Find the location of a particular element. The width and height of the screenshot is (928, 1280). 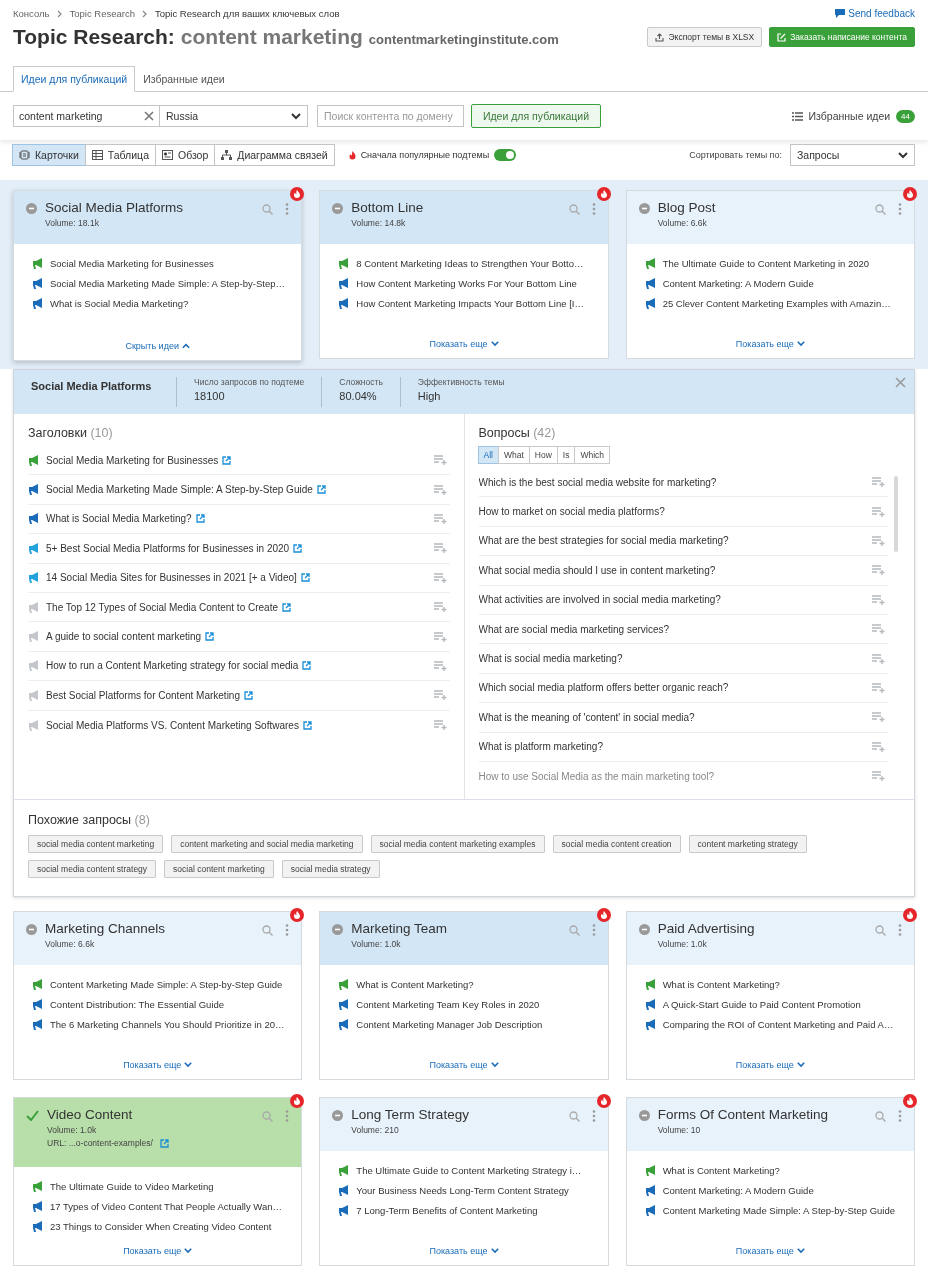

idea-title: 7 Long-Term Benefits of Content Marketing is located at coordinates (447, 1210).